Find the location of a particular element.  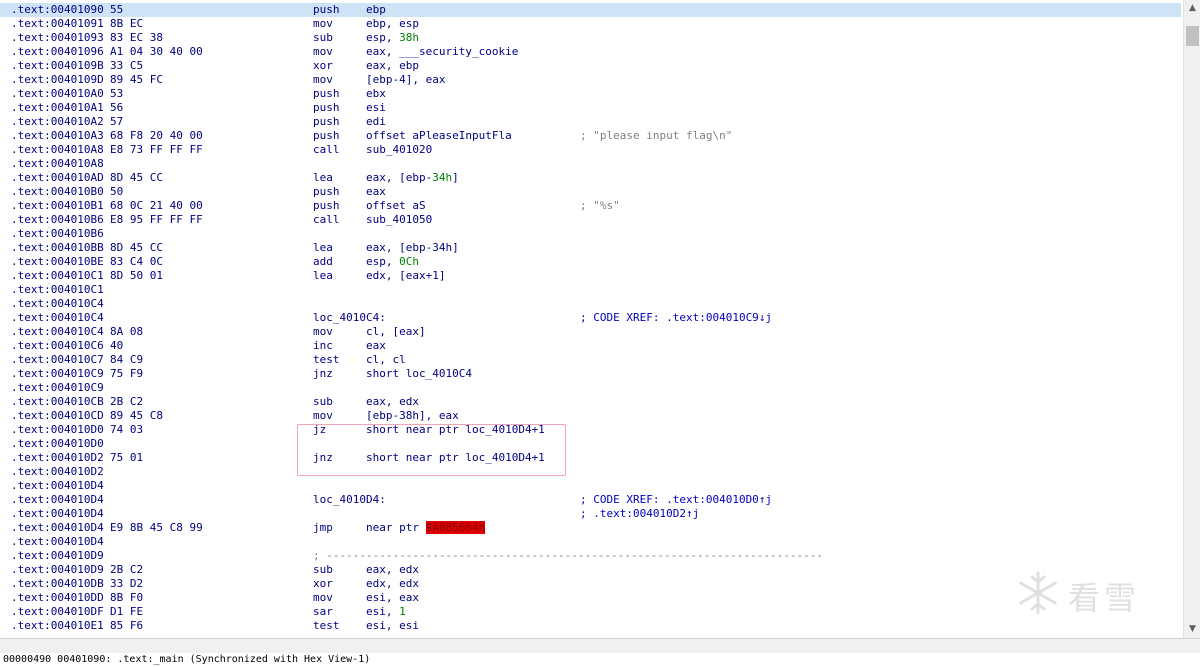

listing-line: .text:004010D4 ; .text:004010D2↑j is located at coordinates (590, 514).